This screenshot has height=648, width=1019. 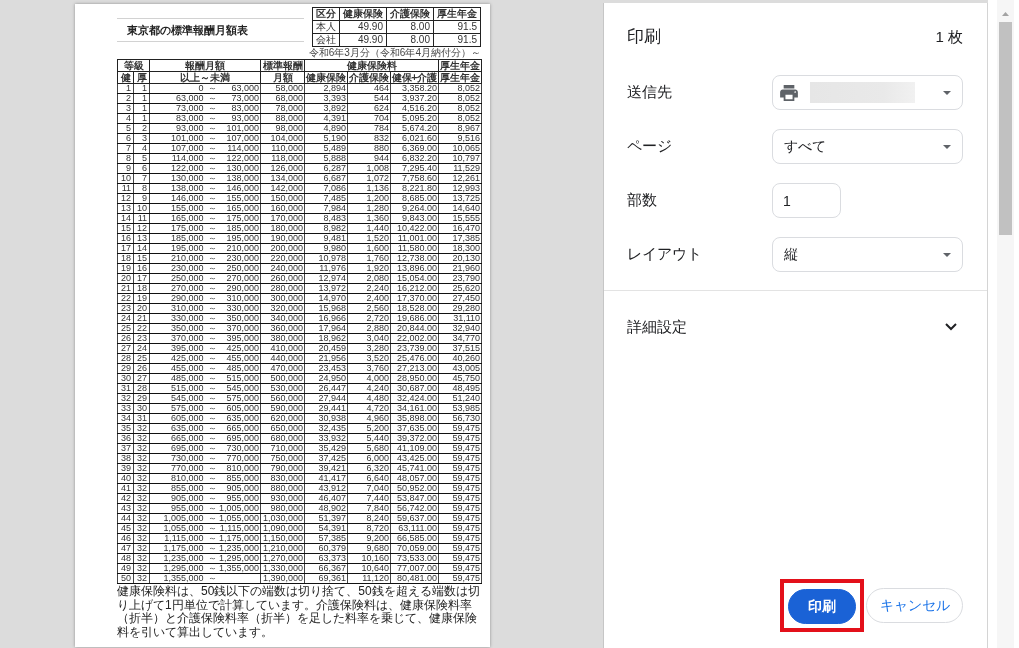 What do you see at coordinates (326, 508) in the screenshot?
I see `table-cell: 48,902` at bounding box center [326, 508].